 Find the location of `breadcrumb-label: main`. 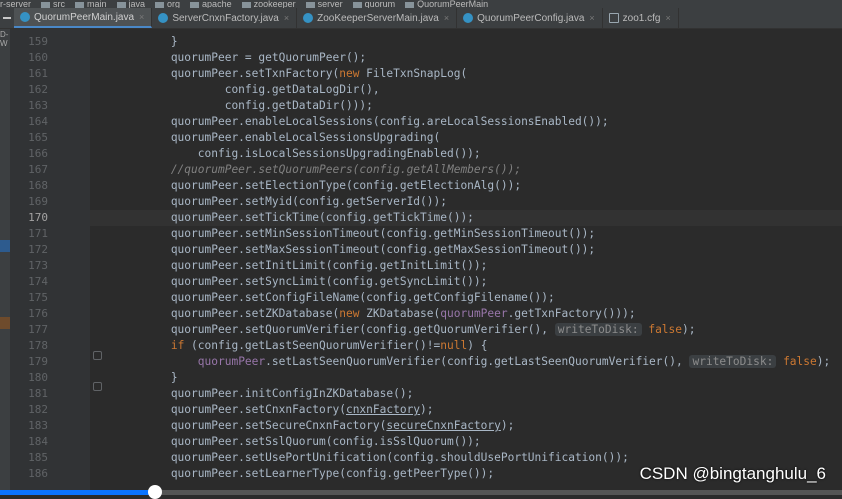

breadcrumb-label: main is located at coordinates (97, 4).